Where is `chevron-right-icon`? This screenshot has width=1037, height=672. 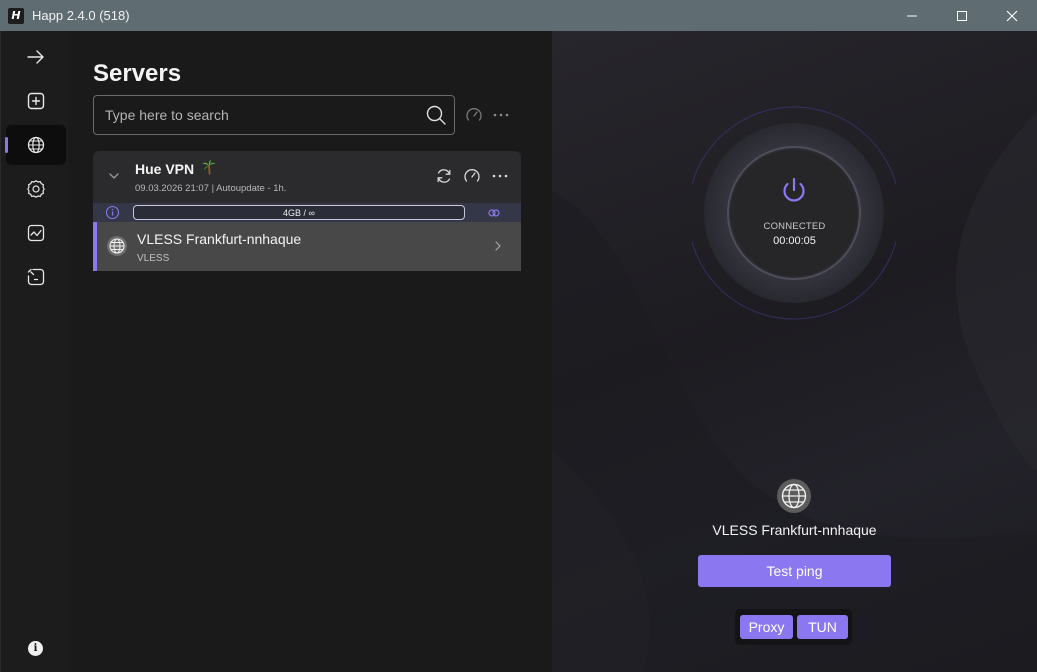 chevron-right-icon is located at coordinates (498, 246).